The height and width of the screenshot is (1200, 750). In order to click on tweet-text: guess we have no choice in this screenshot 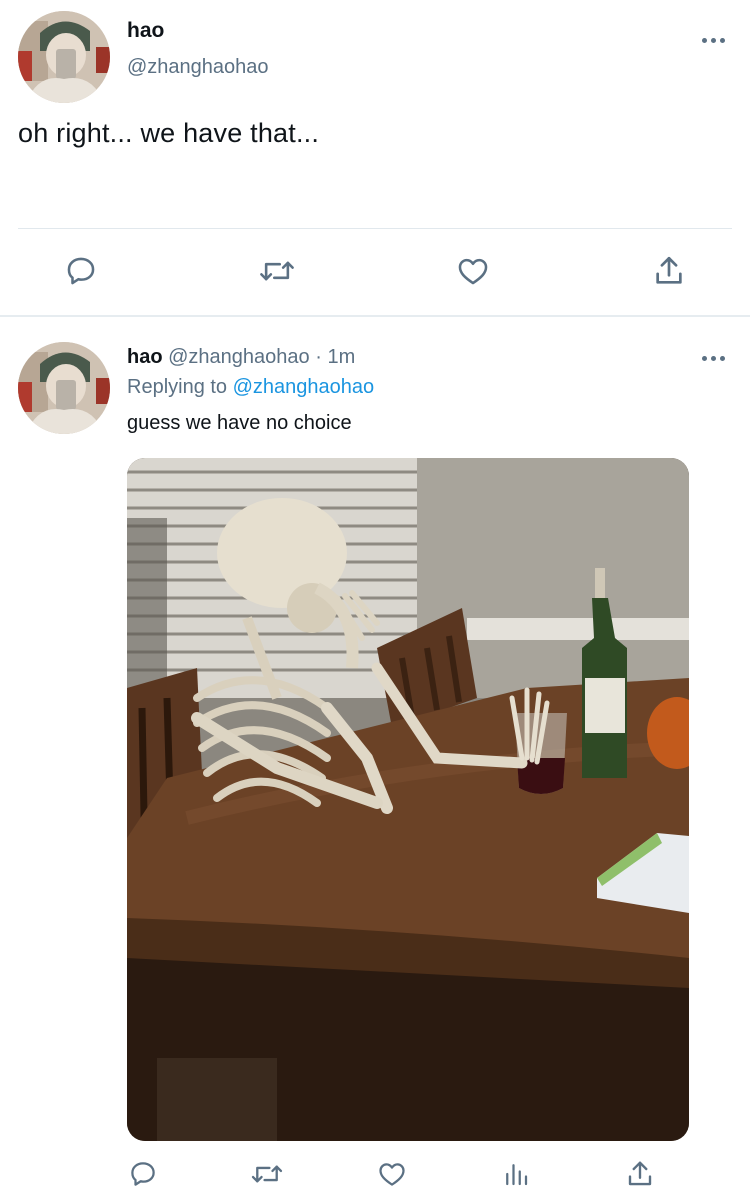, I will do `click(239, 423)`.